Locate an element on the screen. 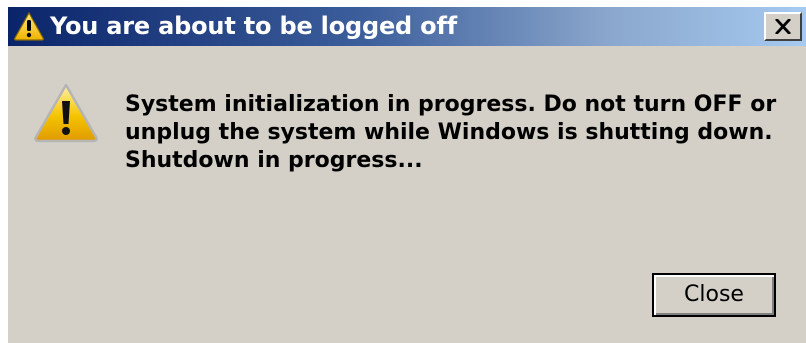 The width and height of the screenshot is (806, 343). title-bar: You are about to be logged off is located at coordinates (407, 26).